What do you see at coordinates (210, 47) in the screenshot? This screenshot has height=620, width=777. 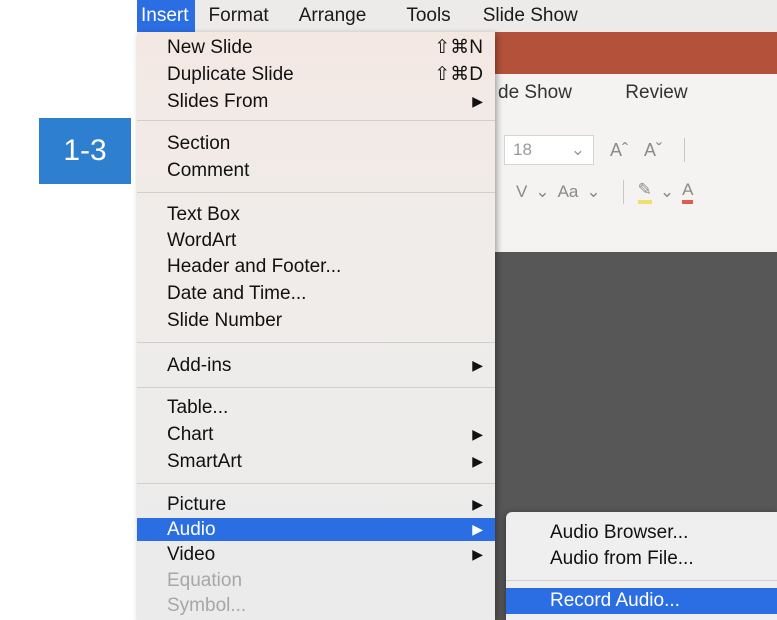 I see `menu-item-label: New Slide` at bounding box center [210, 47].